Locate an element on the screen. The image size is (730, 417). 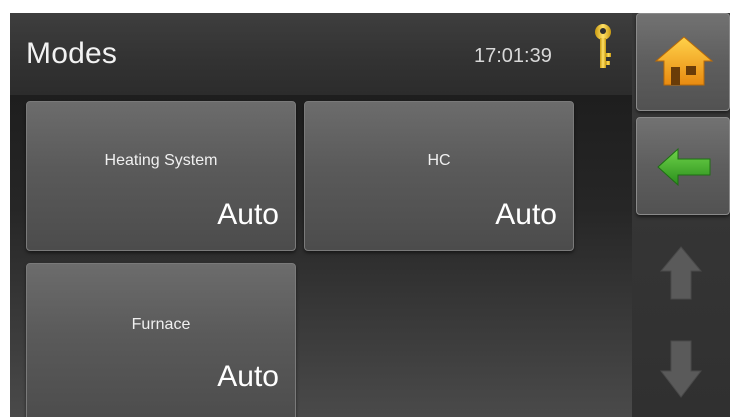
mode-tile-furnace: Furnace Auto is located at coordinates (161, 340).